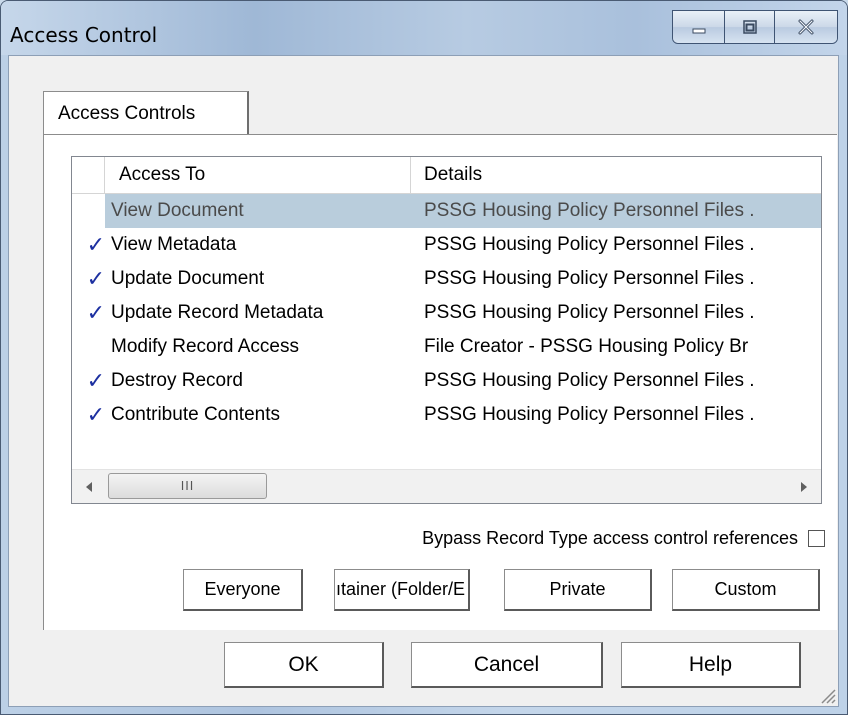 The height and width of the screenshot is (715, 848). What do you see at coordinates (699, 27) in the screenshot?
I see `minimize-button` at bounding box center [699, 27].